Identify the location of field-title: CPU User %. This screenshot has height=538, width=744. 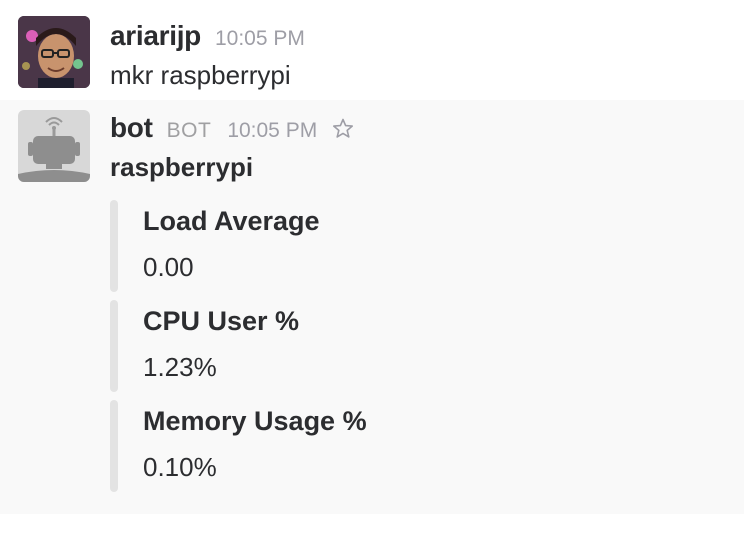
(221, 321).